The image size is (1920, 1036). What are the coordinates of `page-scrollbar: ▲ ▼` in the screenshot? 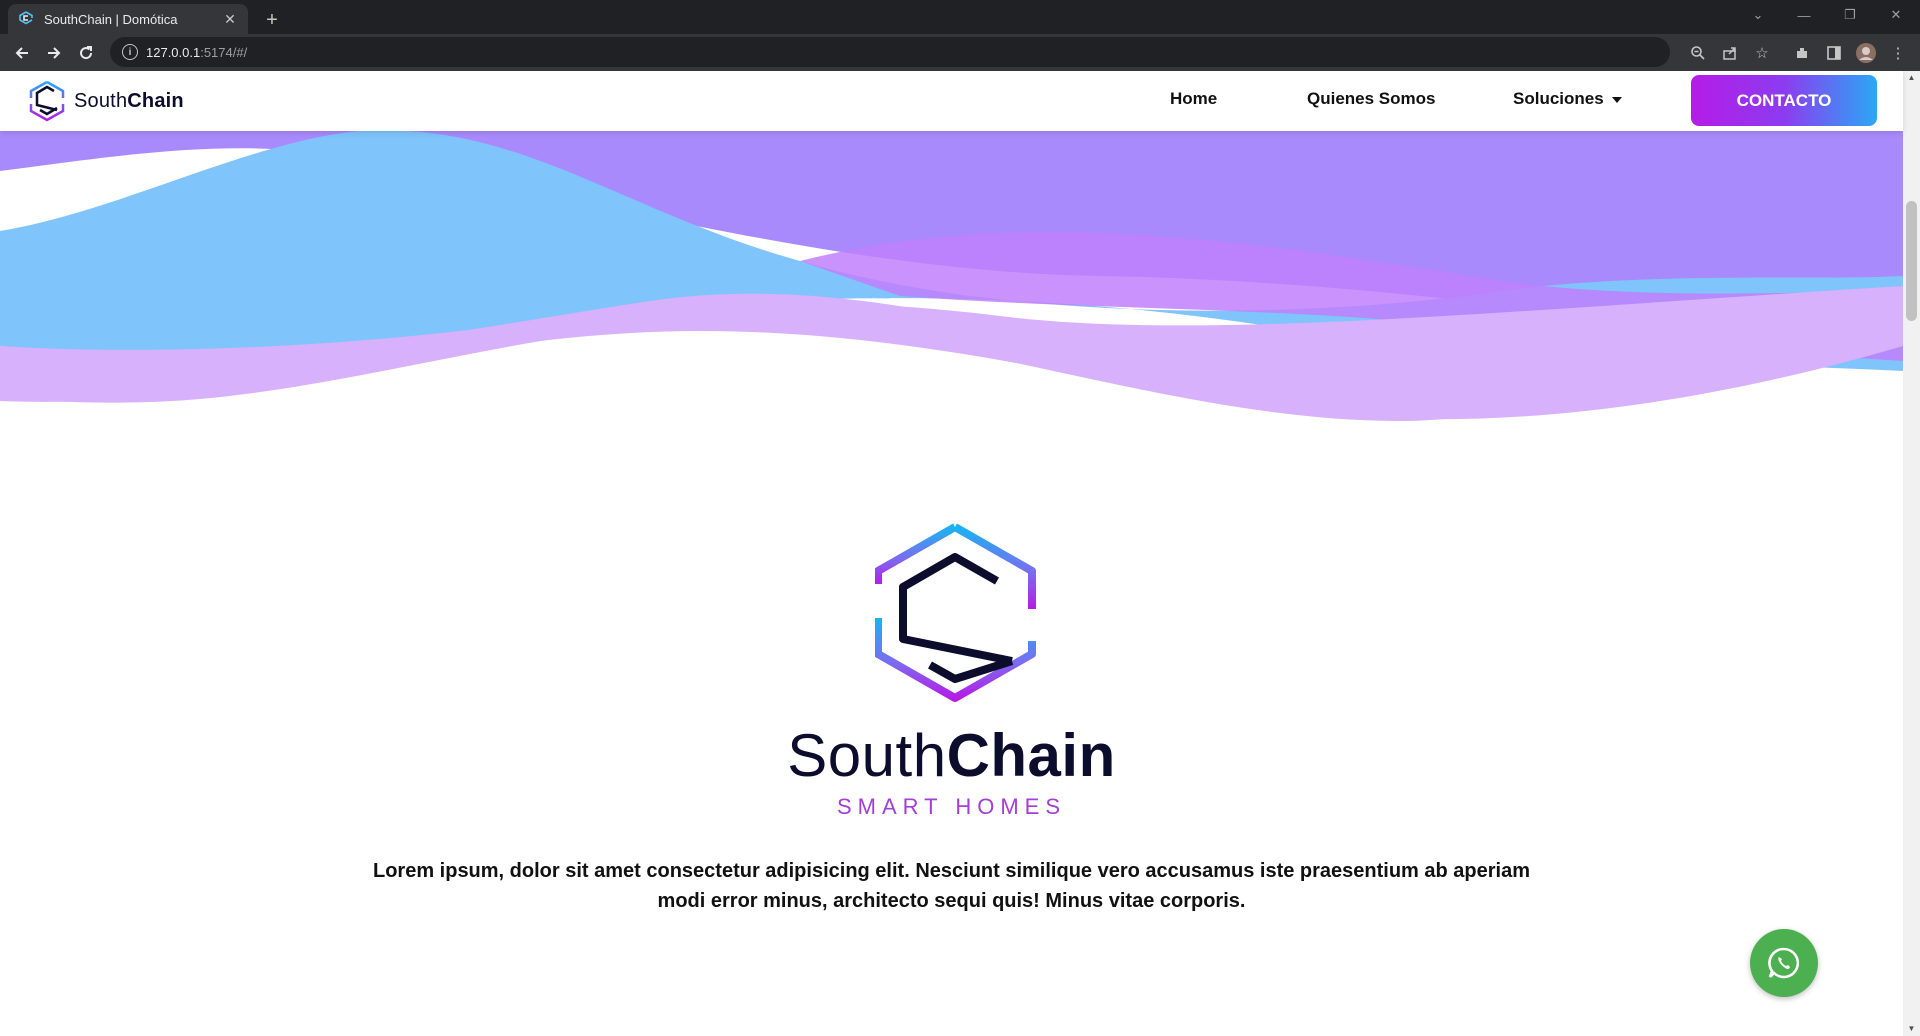 It's located at (1911, 553).